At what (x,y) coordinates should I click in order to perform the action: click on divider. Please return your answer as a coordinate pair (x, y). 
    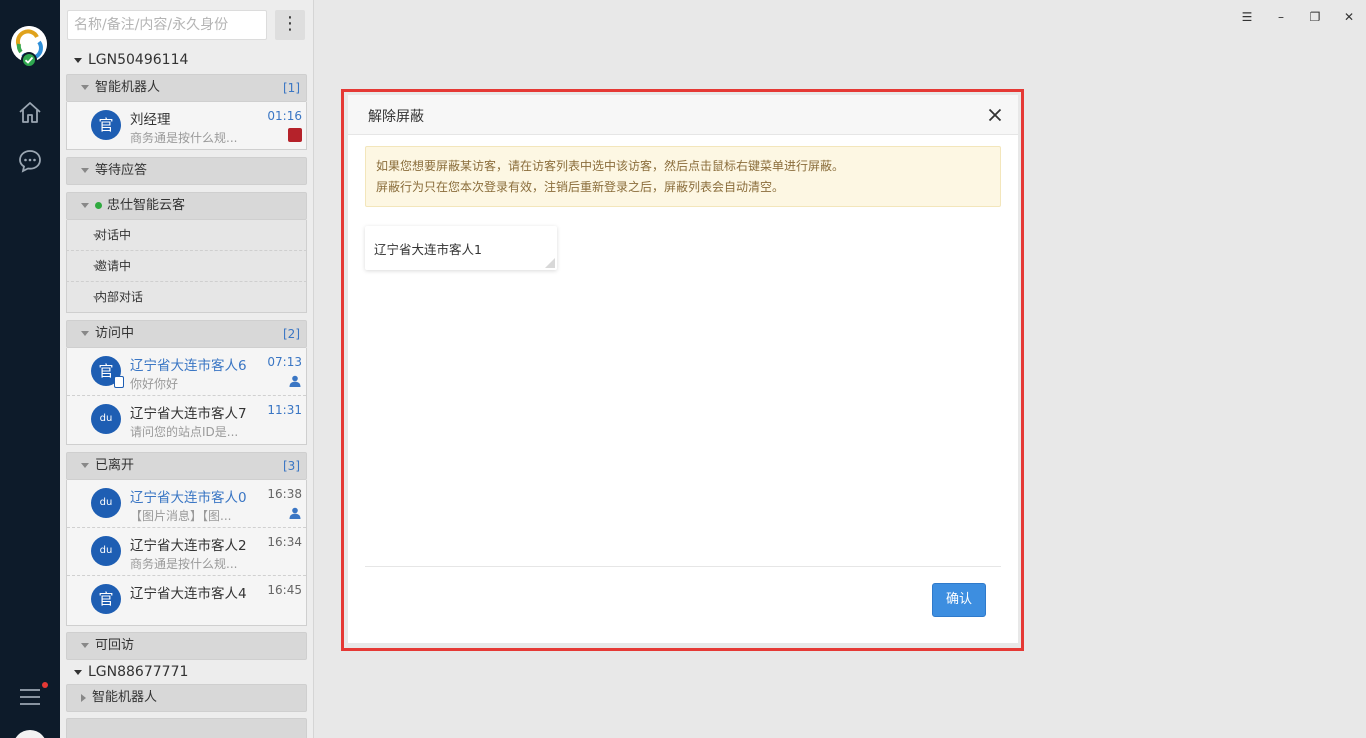
    Looking at the image, I should click on (683, 566).